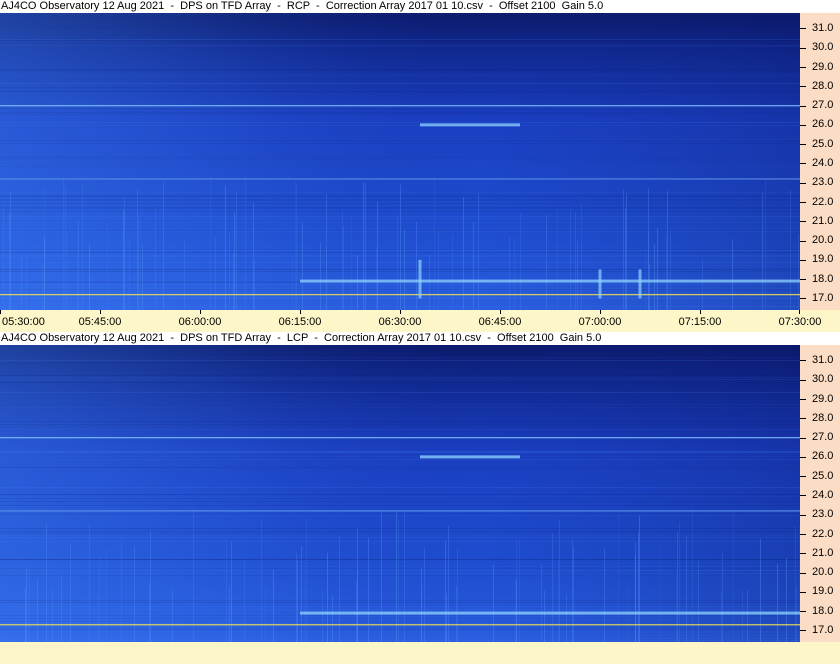 The width and height of the screenshot is (840, 664). I want to click on rcp-y-tick-label: 26.0, so click(823, 124).